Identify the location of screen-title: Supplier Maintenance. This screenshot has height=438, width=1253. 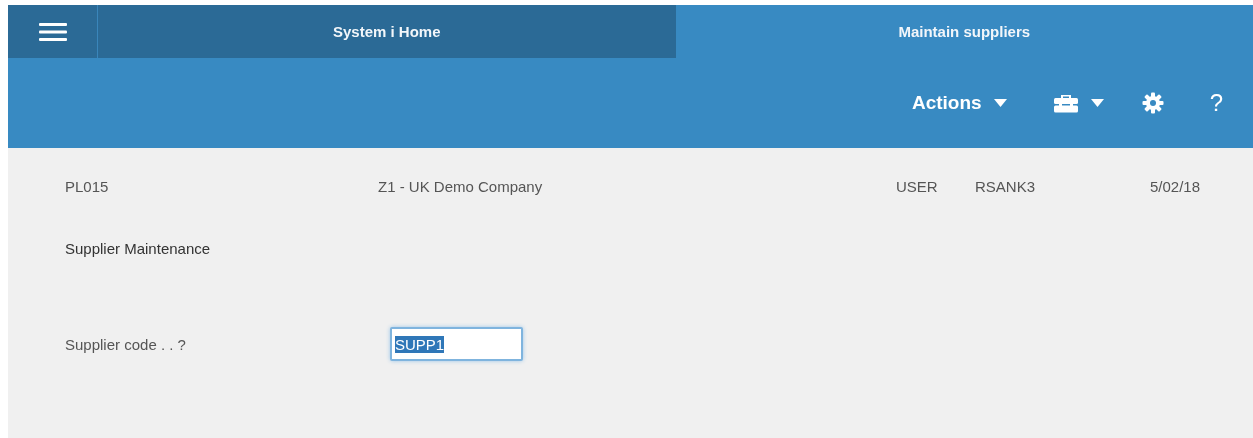
(138, 248).